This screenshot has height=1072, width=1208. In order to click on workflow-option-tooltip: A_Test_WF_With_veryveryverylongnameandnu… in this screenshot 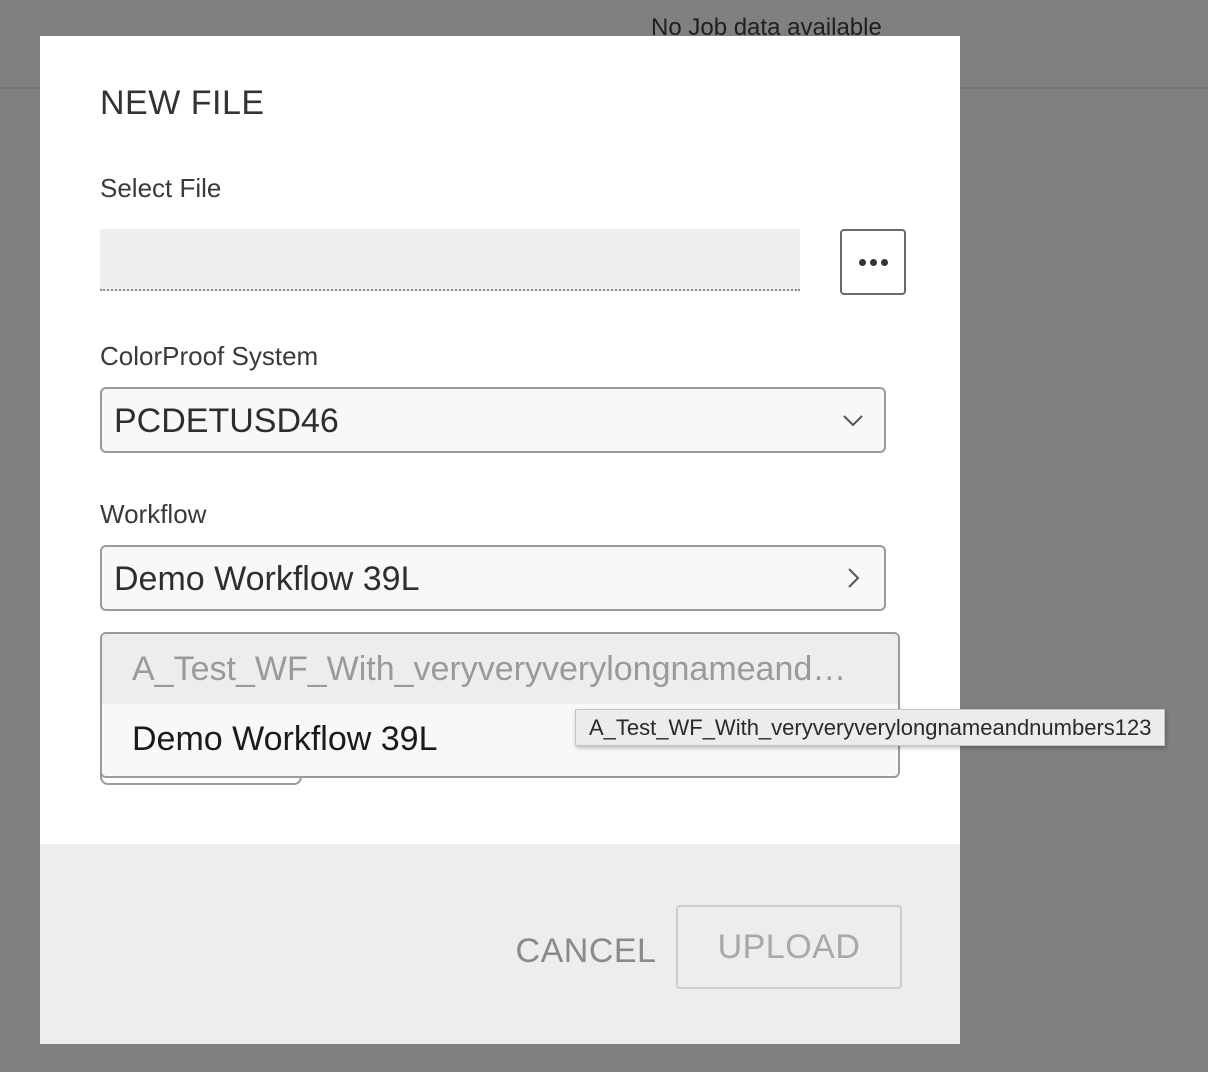, I will do `click(870, 727)`.